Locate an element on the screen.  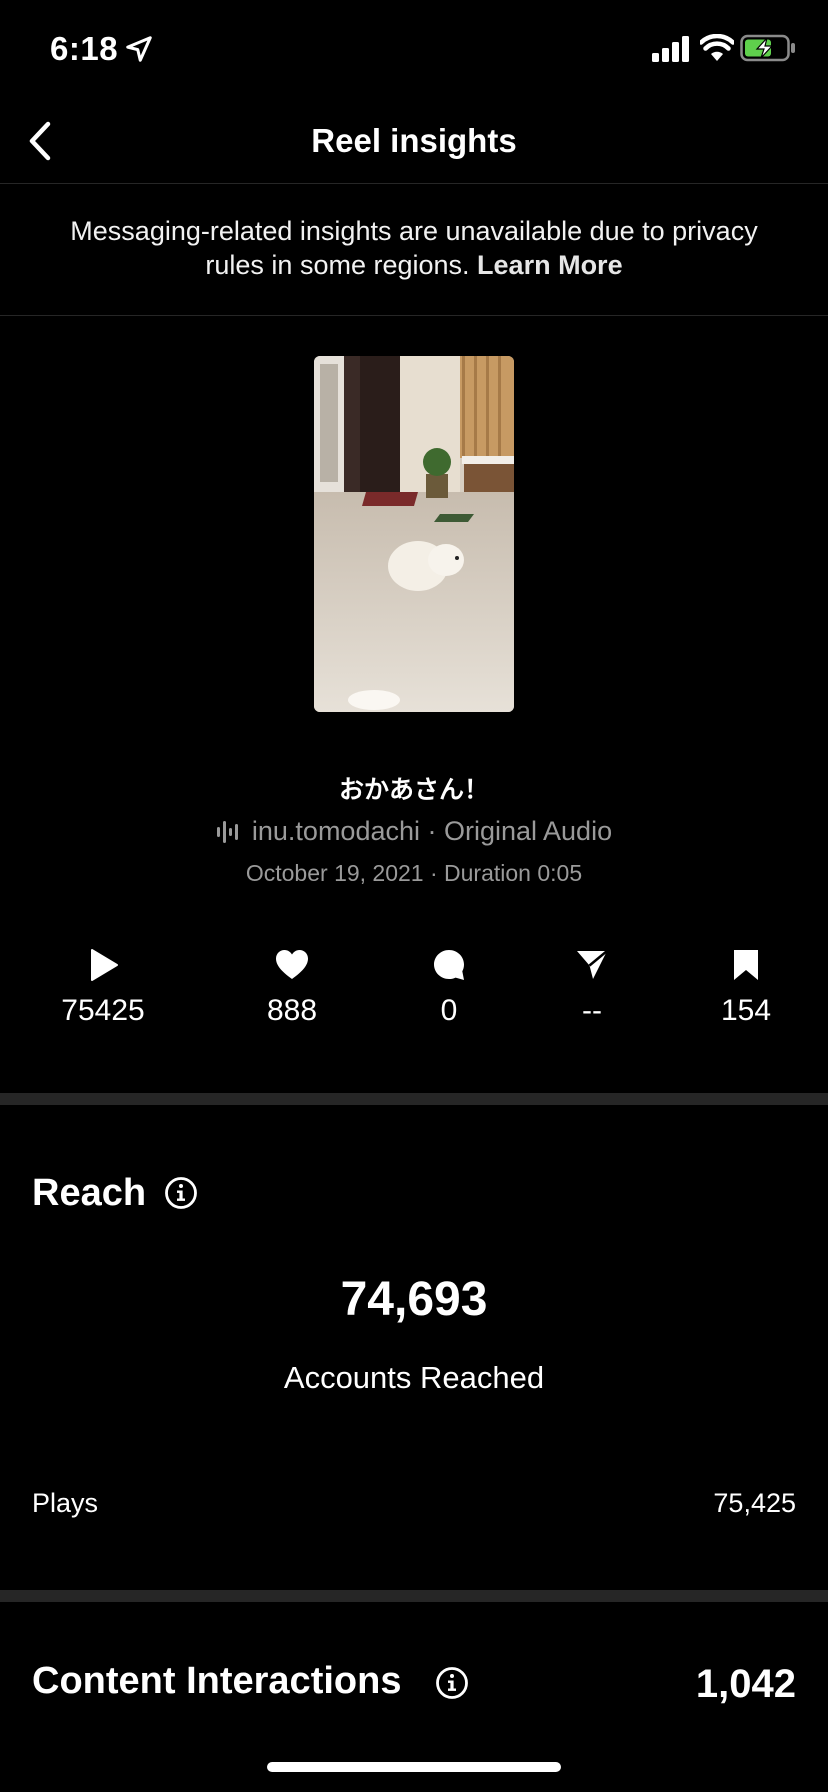
audio-wave-icon is located at coordinates (227, 831).